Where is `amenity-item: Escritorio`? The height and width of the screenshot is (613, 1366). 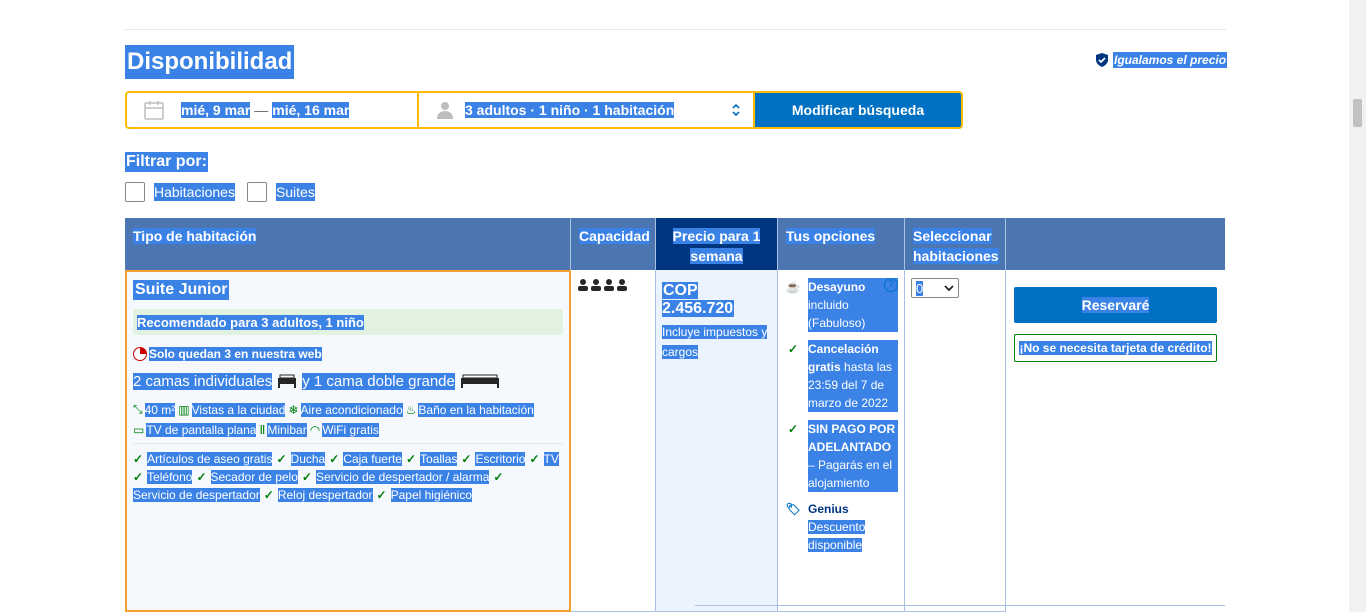 amenity-item: Escritorio is located at coordinates (500, 459).